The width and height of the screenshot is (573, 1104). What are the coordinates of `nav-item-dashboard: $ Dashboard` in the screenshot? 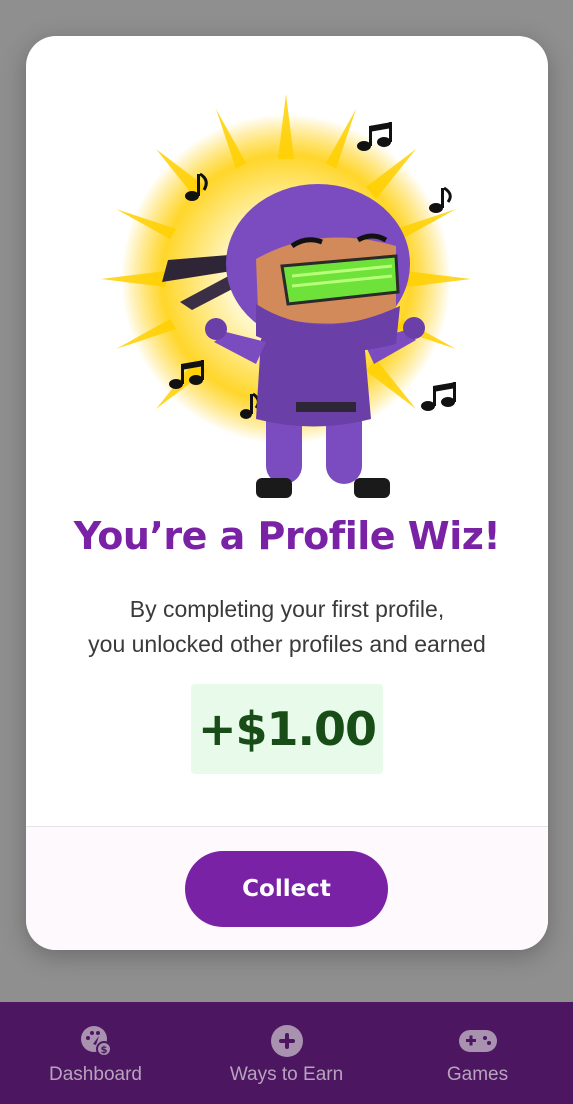 It's located at (95, 1053).